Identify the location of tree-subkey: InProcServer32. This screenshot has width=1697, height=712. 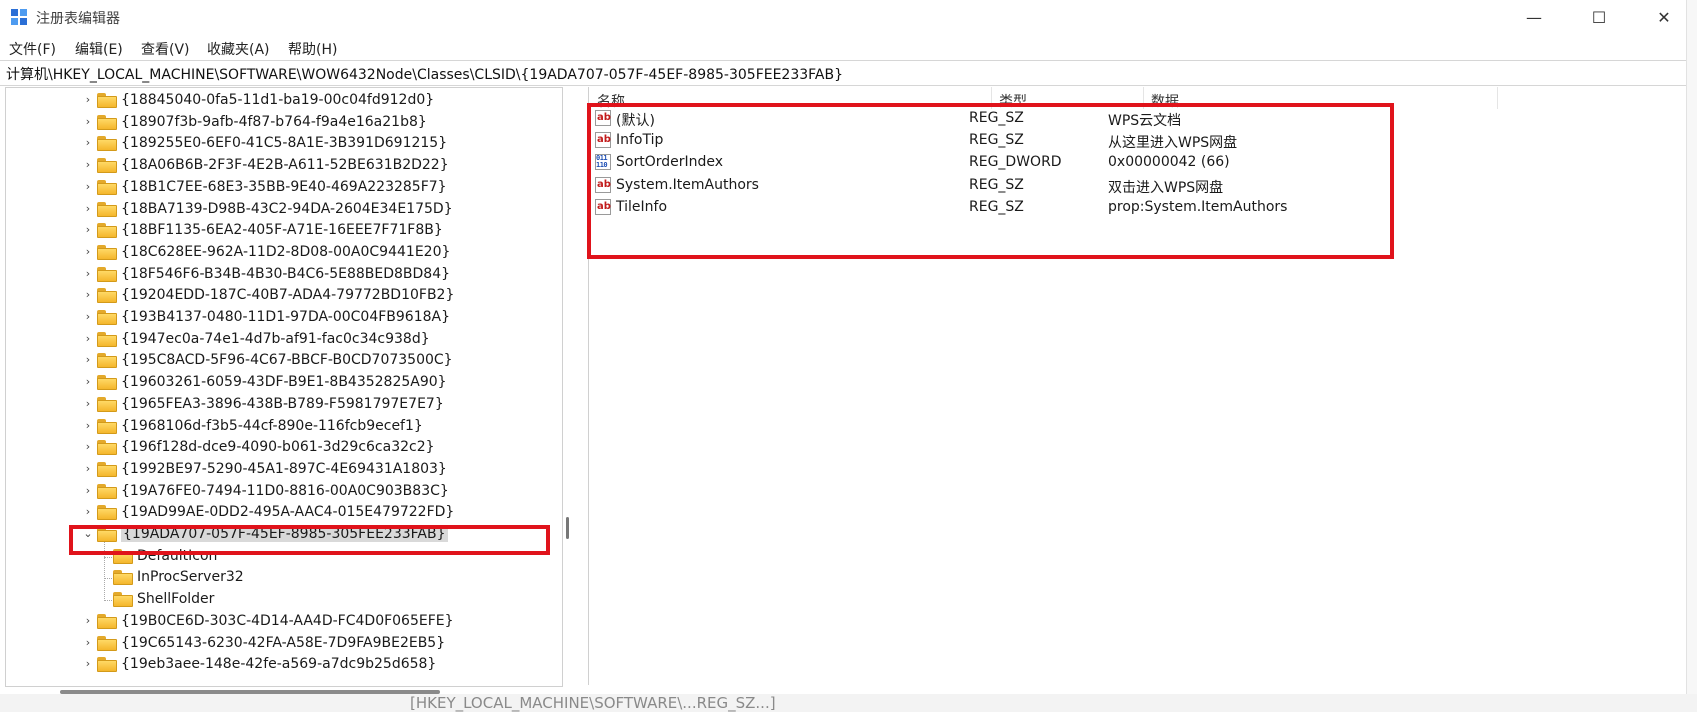
(284, 577).